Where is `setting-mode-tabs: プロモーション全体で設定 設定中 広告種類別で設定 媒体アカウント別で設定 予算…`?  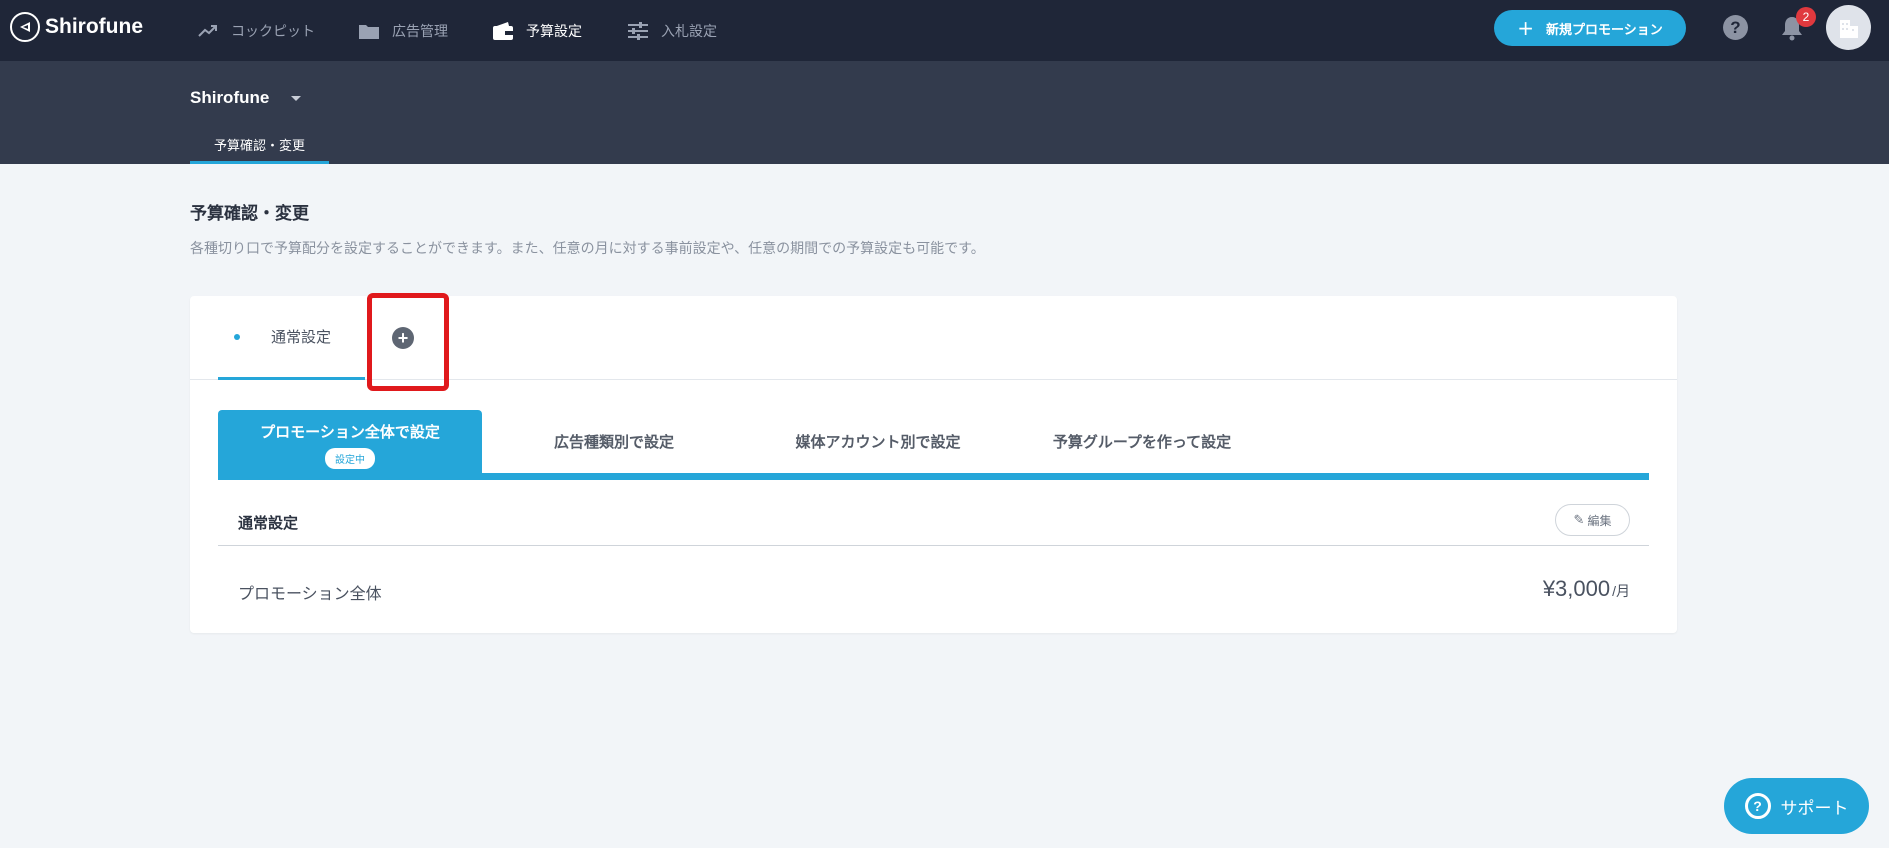 setting-mode-tabs: プロモーション全体で設定 設定中 広告種類別で設定 媒体アカウント別で設定 予算… is located at coordinates (933, 445).